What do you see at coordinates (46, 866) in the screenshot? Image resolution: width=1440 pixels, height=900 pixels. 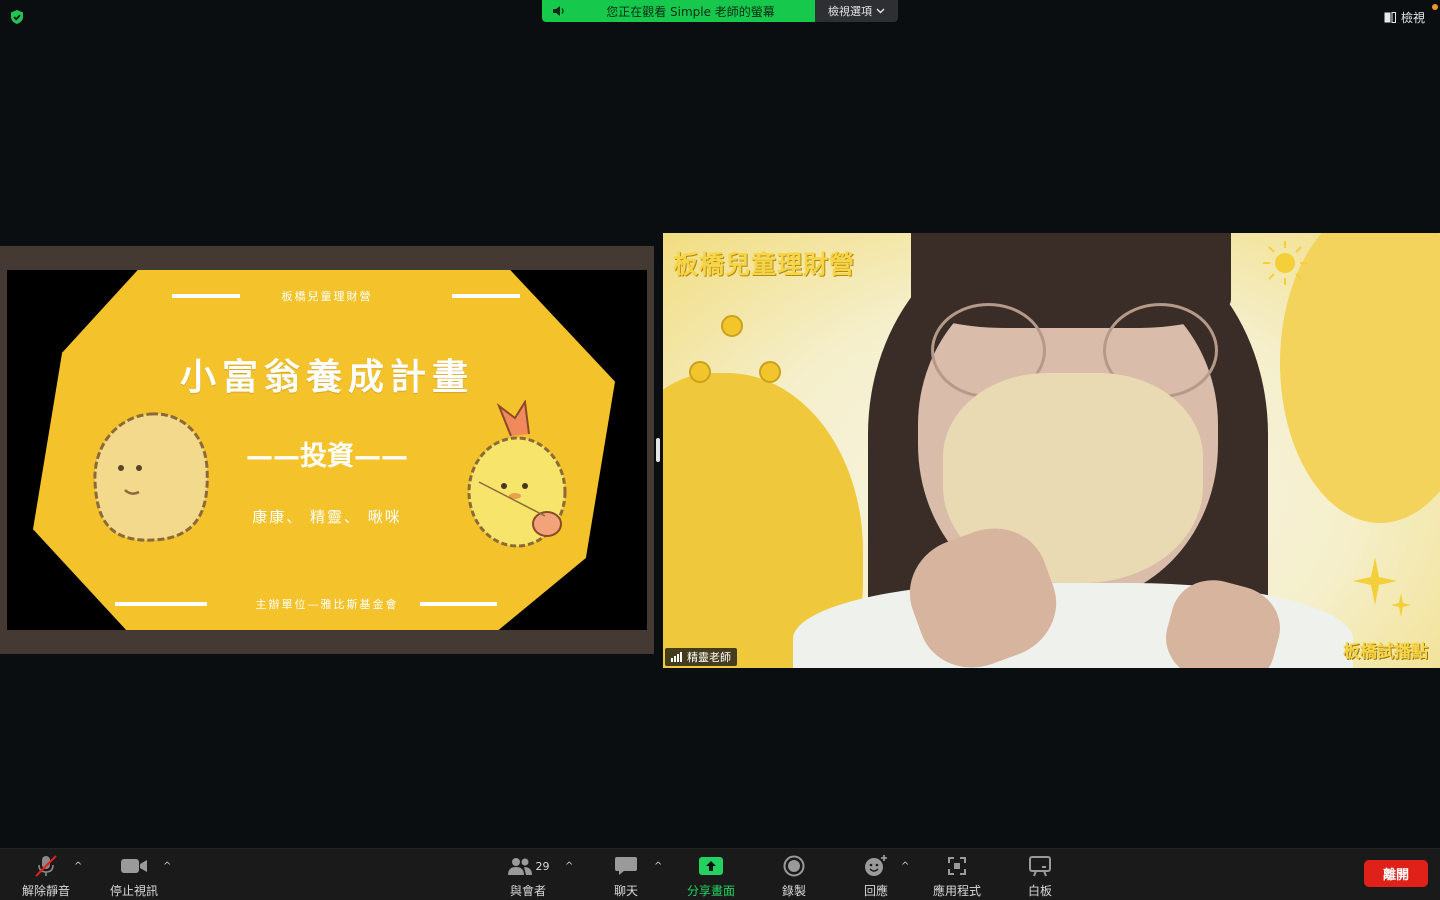 I see `microphone-muted-icon` at bounding box center [46, 866].